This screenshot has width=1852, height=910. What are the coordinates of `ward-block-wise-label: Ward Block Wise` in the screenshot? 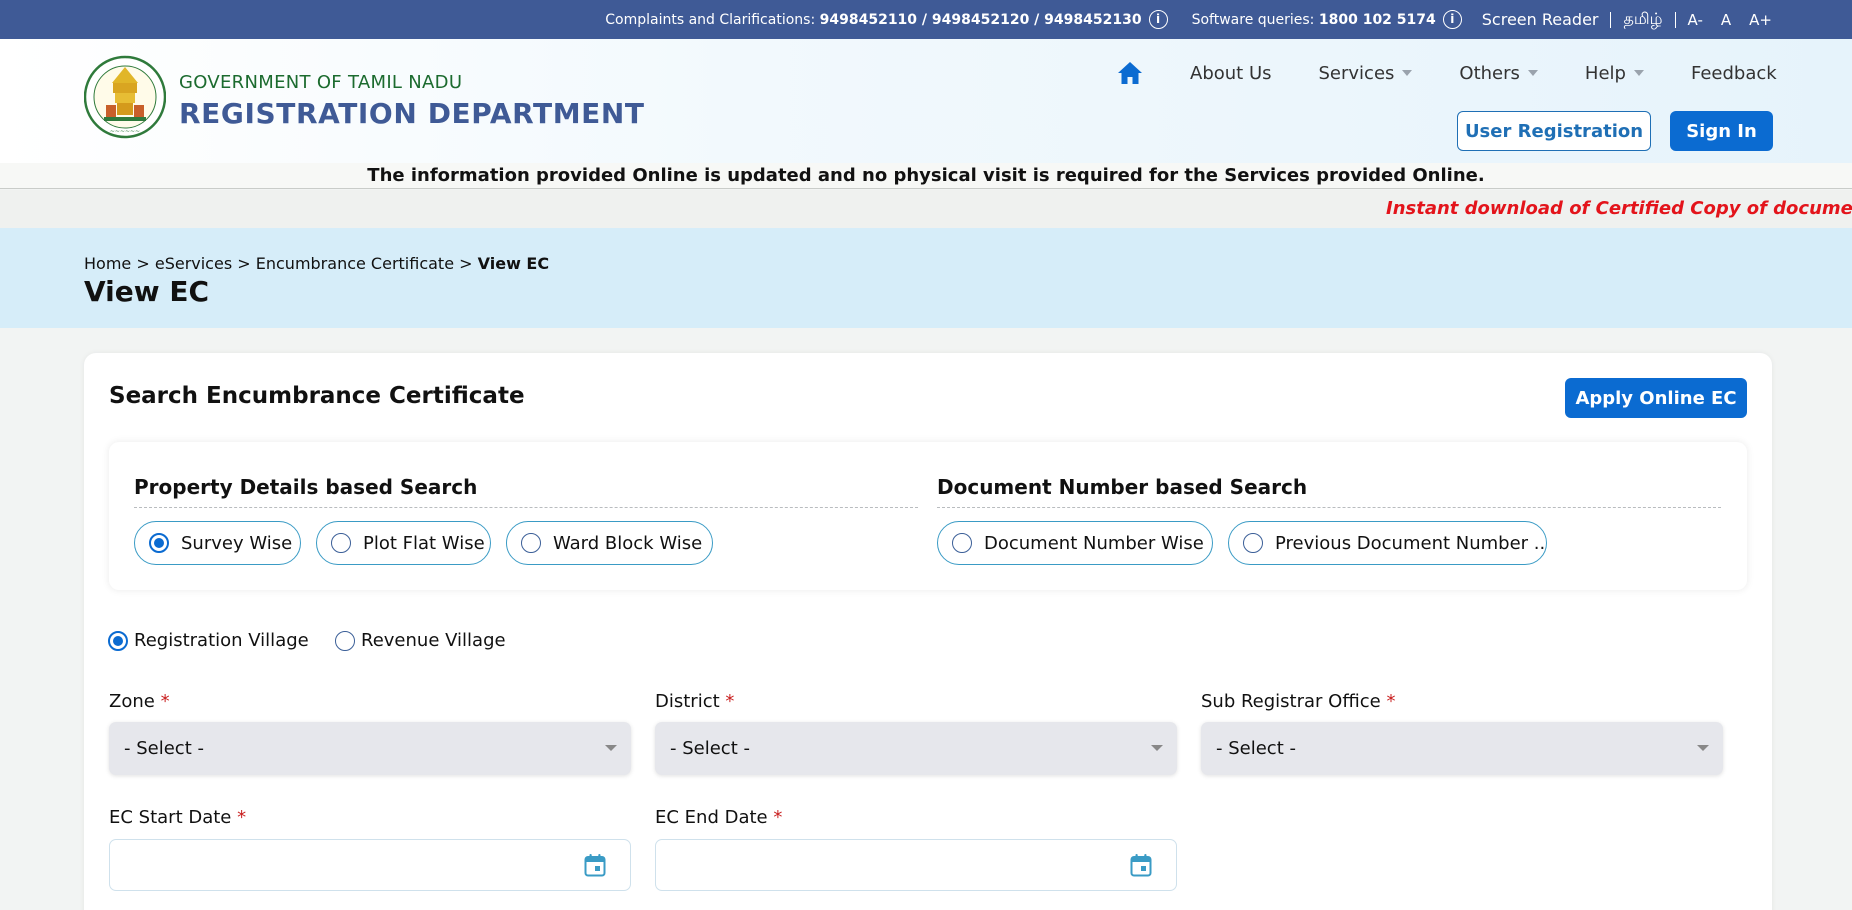 It's located at (628, 543).